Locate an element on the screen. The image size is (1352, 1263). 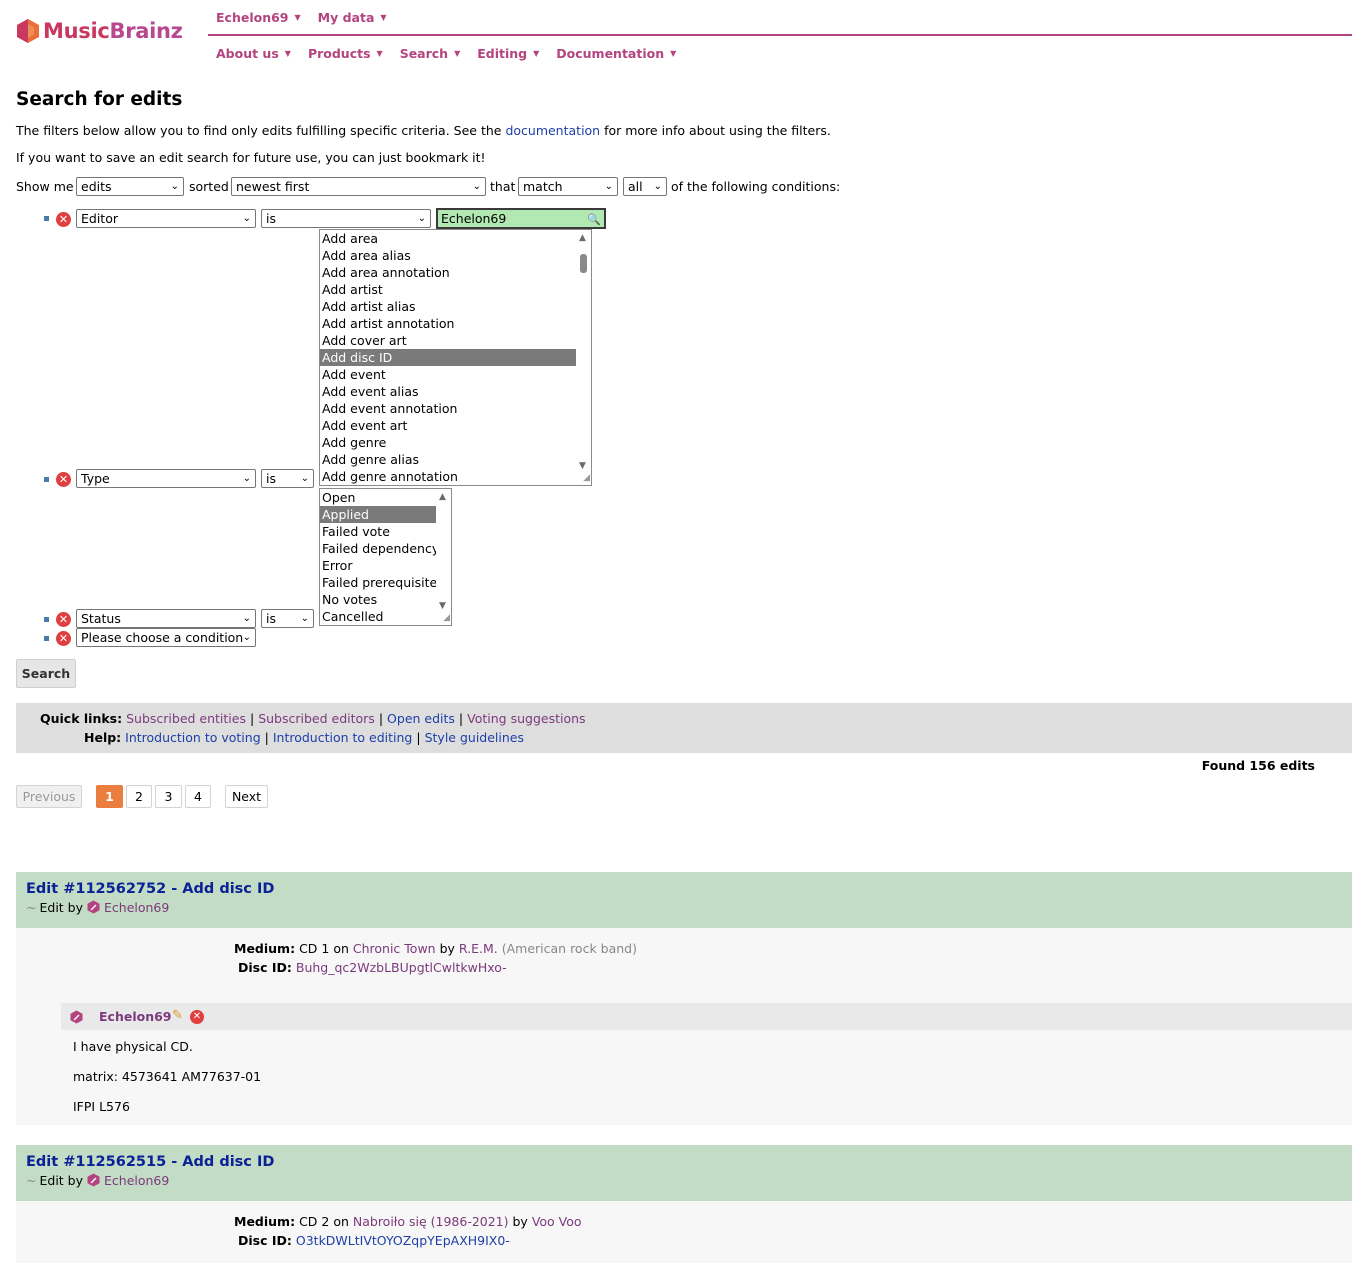
edit-type-option: Add artist alias is located at coordinates (448, 306).